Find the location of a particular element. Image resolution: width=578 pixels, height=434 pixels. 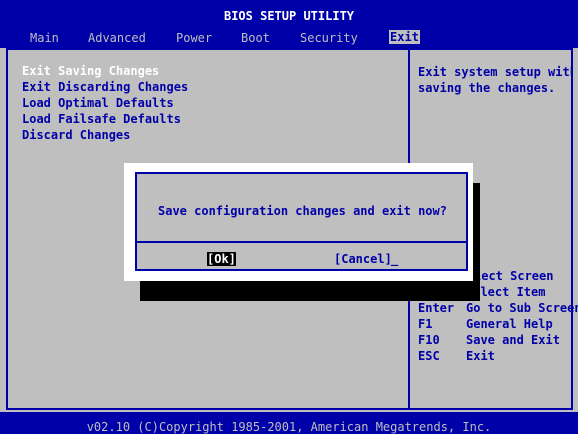

tab-boot: Boot is located at coordinates (255, 38).